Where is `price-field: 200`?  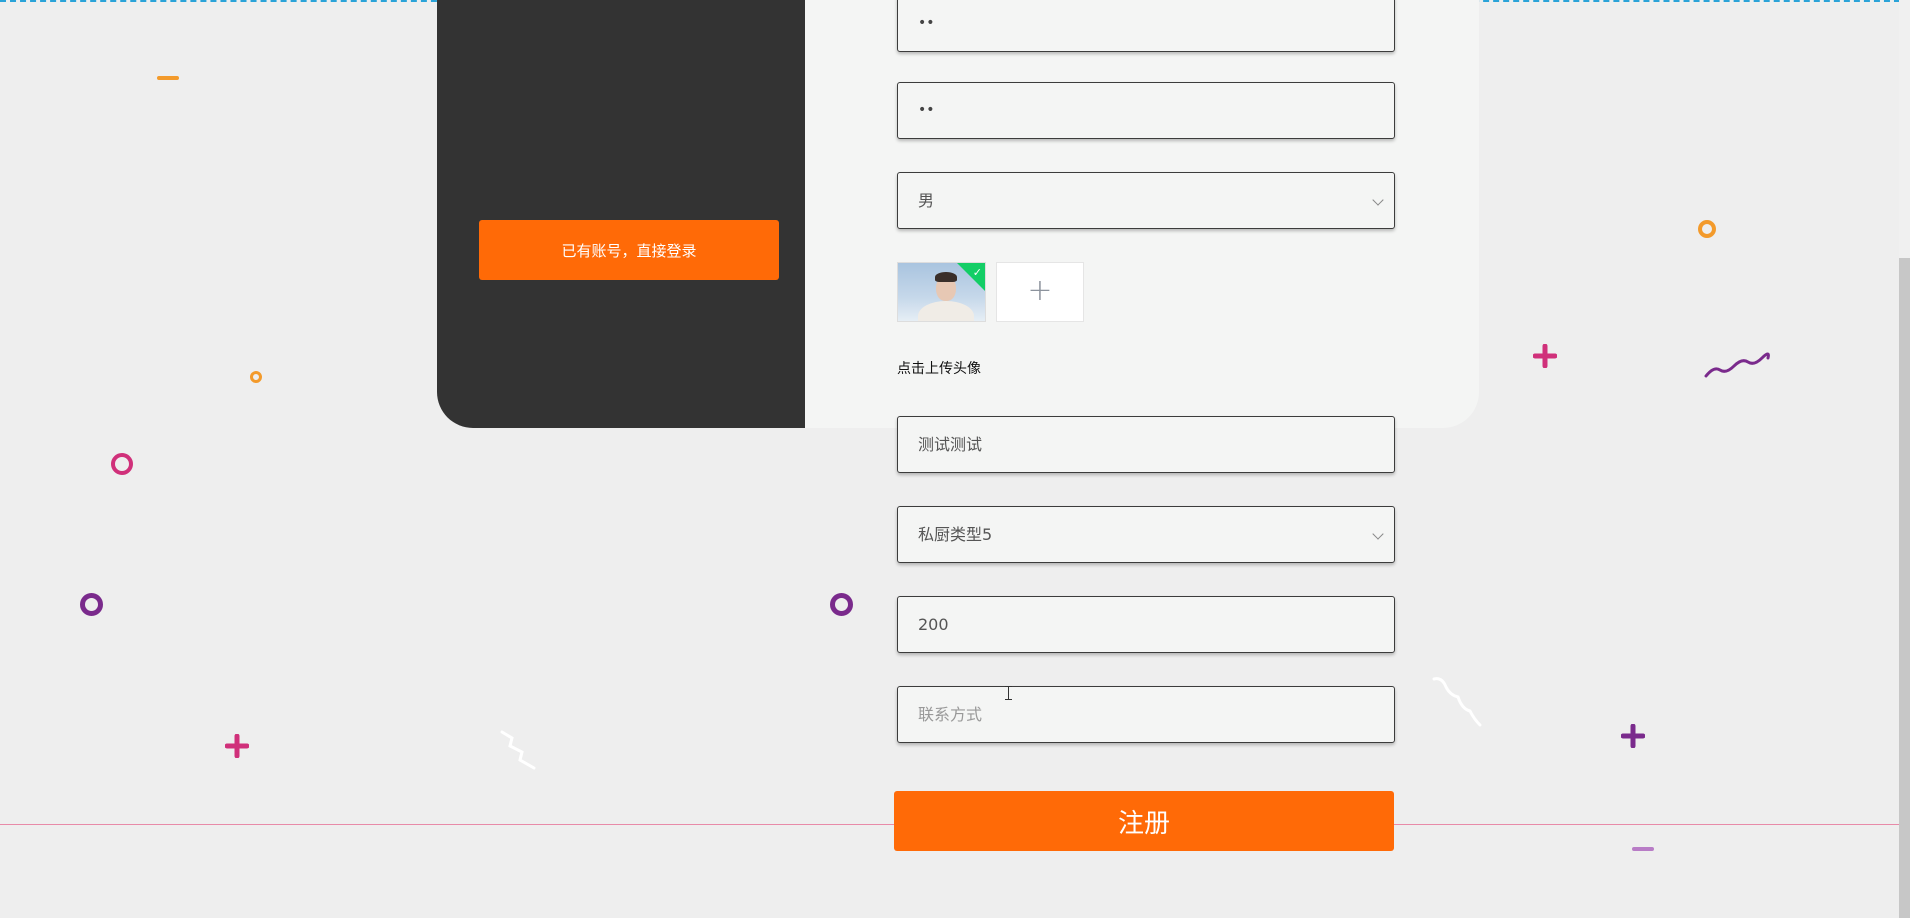
price-field: 200 is located at coordinates (1146, 624).